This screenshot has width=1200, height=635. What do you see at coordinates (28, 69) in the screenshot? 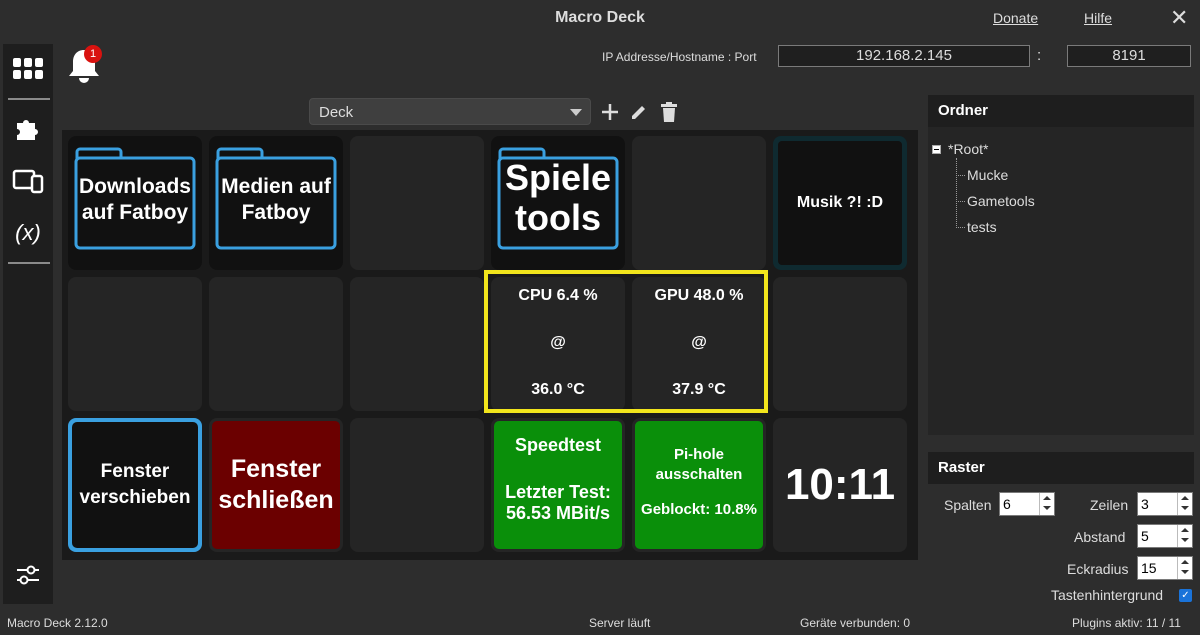
I see `deck-grid-icon` at bounding box center [28, 69].